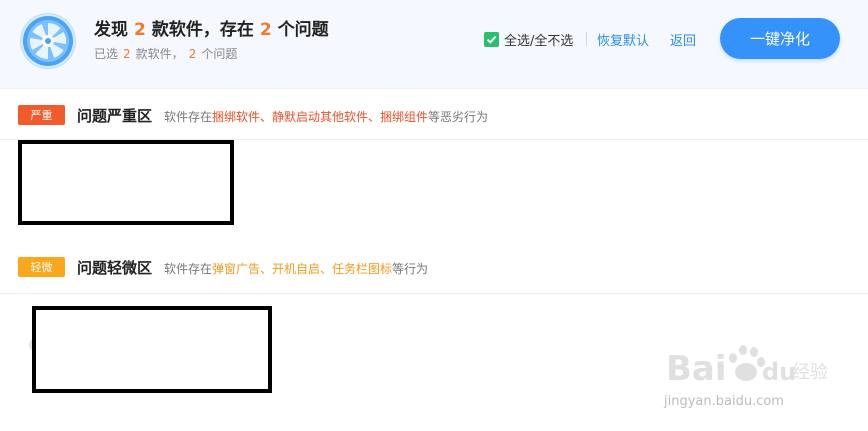  What do you see at coordinates (115, 116) in the screenshot?
I see `severe-section-title: 问题严重区` at bounding box center [115, 116].